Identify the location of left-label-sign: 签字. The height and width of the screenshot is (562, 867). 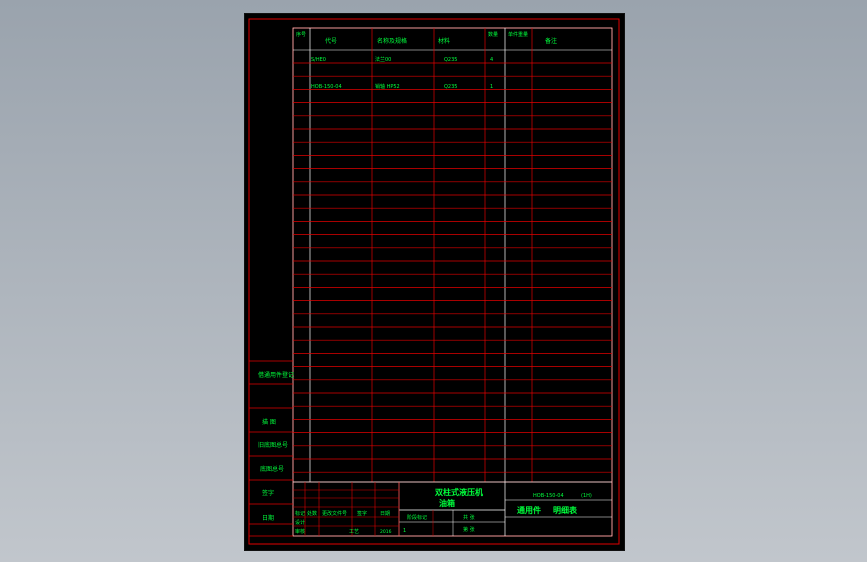
(268, 493).